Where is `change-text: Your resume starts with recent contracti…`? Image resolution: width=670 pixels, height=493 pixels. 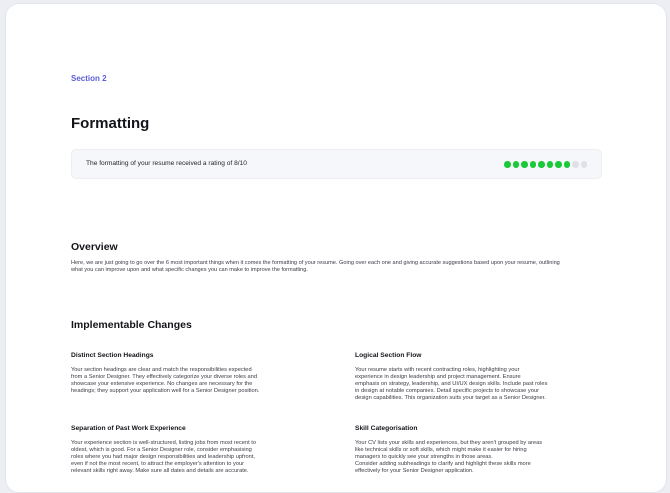 change-text: Your resume starts with recent contracti… is located at coordinates (451, 384).